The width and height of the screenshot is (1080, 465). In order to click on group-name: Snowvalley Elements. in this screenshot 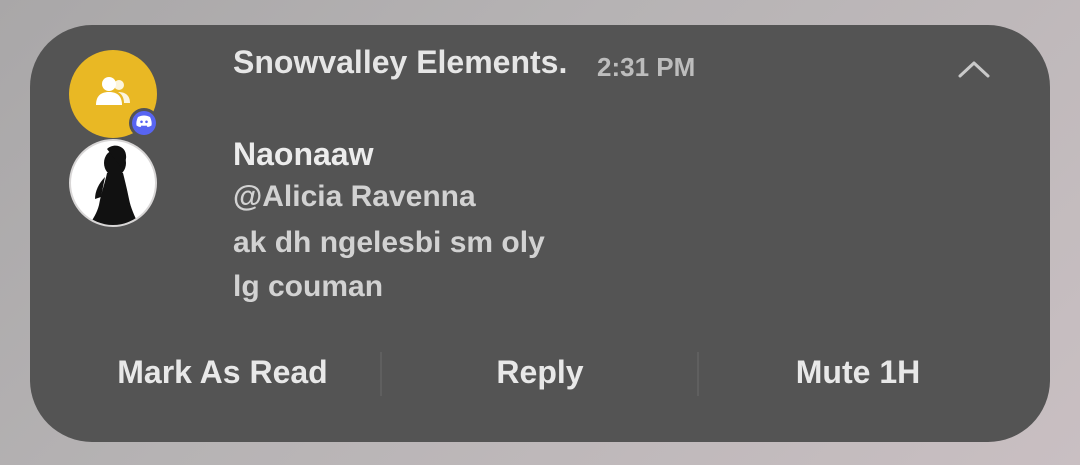, I will do `click(400, 62)`.